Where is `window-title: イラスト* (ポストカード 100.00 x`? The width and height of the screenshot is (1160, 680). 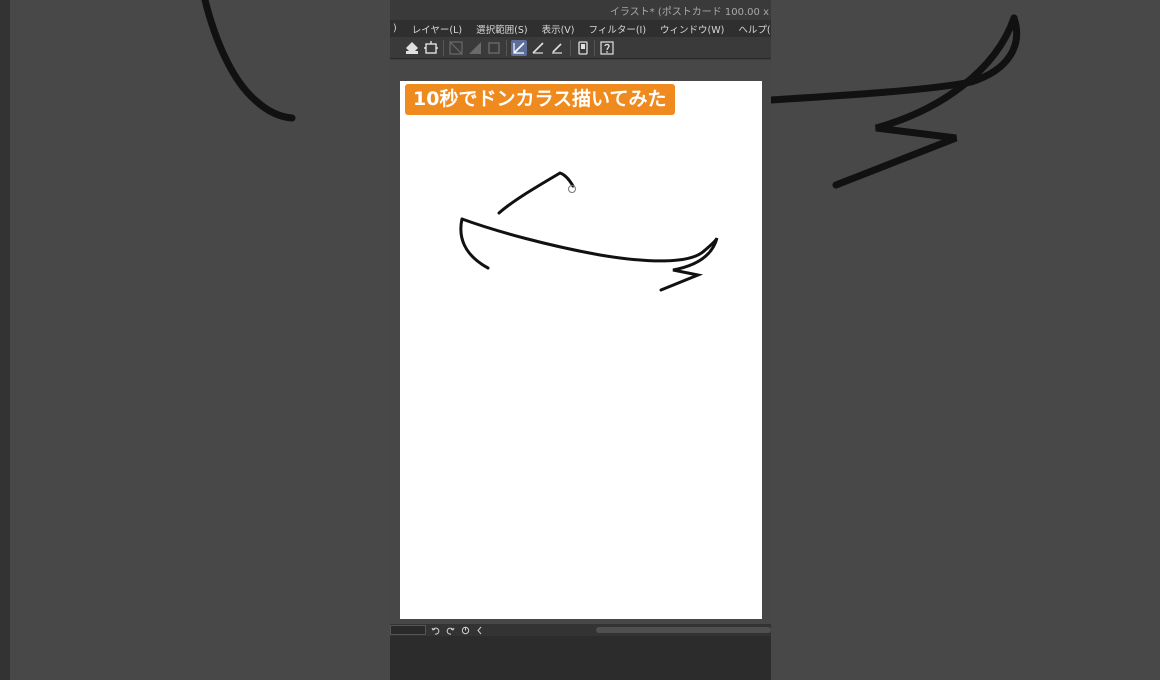
window-title: イラスト* (ポストカード 100.00 x is located at coordinates (689, 12).